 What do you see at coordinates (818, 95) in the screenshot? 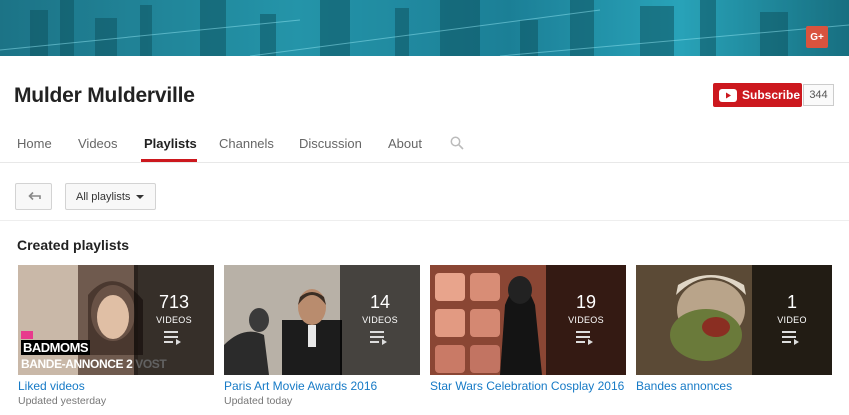
I see `subscriber-count: 344` at bounding box center [818, 95].